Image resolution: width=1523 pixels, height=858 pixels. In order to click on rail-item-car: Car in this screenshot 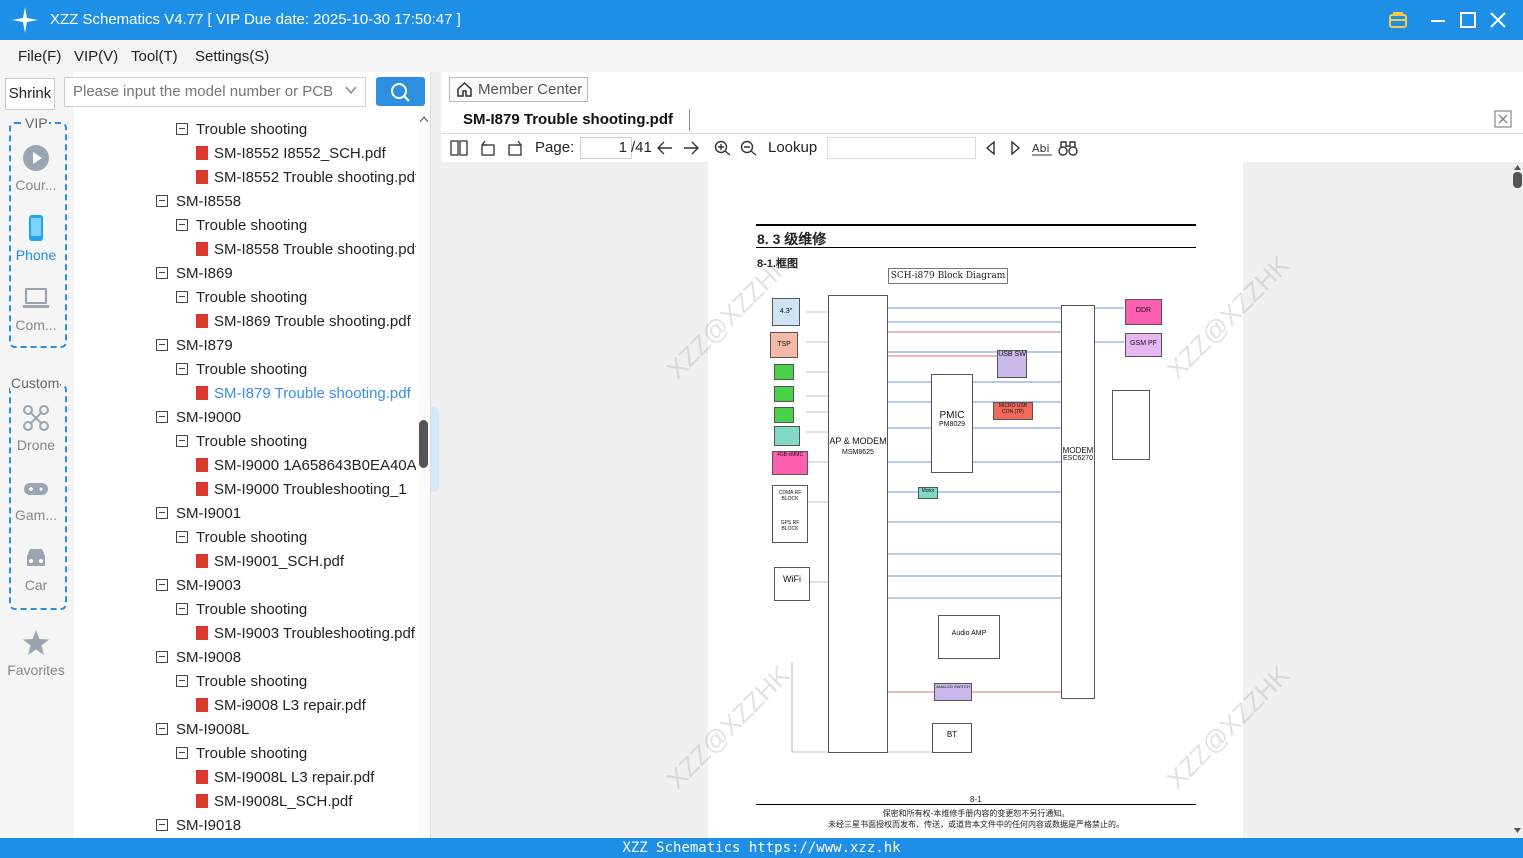, I will do `click(36, 568)`.